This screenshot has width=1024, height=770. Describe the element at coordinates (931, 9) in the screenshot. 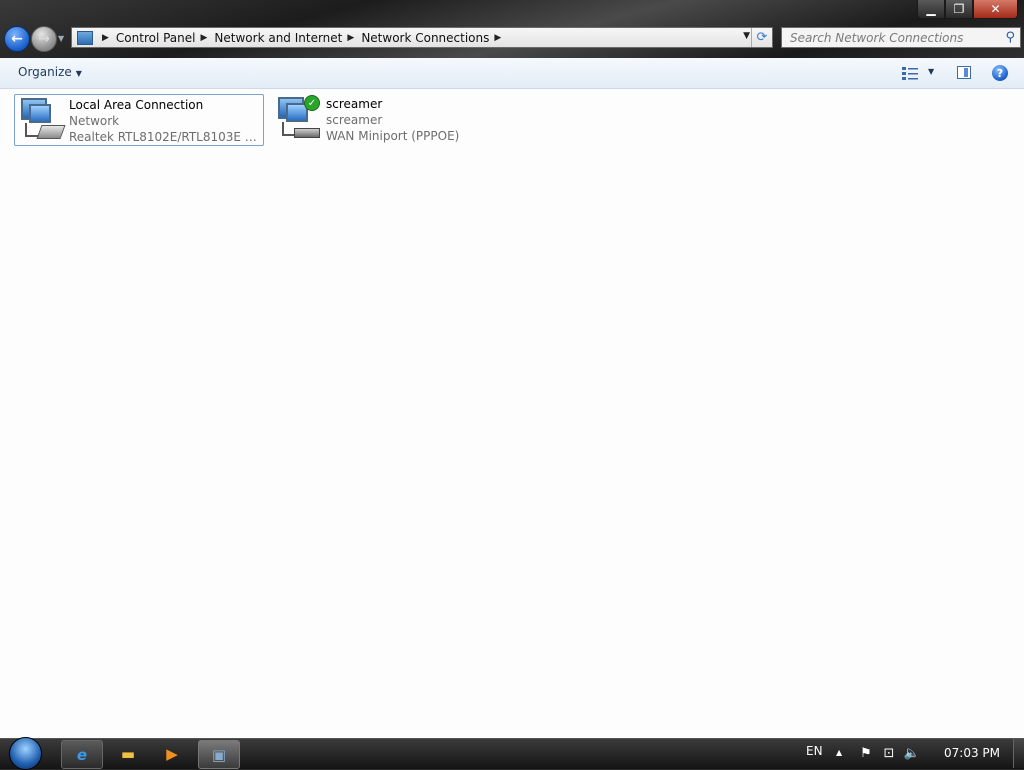

I see `minimize-button: ▁` at that location.